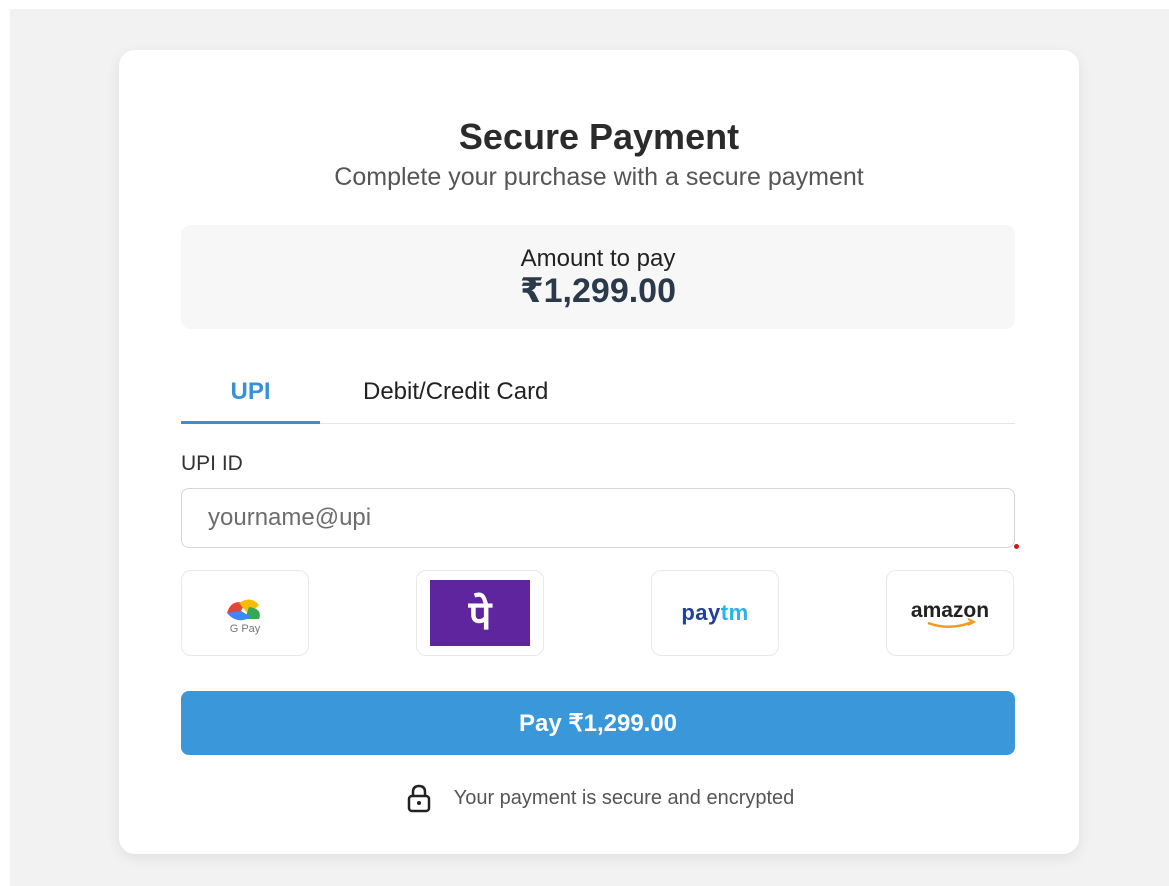 This screenshot has height=886, width=1169. What do you see at coordinates (245, 613) in the screenshot?
I see `google-pay-option: G Pay` at bounding box center [245, 613].